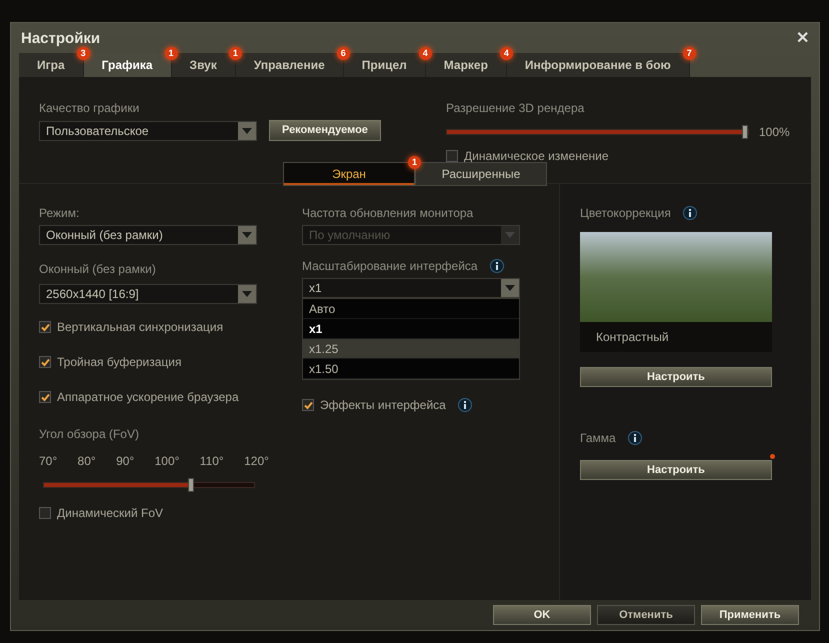 The height and width of the screenshot is (643, 829). I want to click on tick-label: 80°, so click(87, 461).